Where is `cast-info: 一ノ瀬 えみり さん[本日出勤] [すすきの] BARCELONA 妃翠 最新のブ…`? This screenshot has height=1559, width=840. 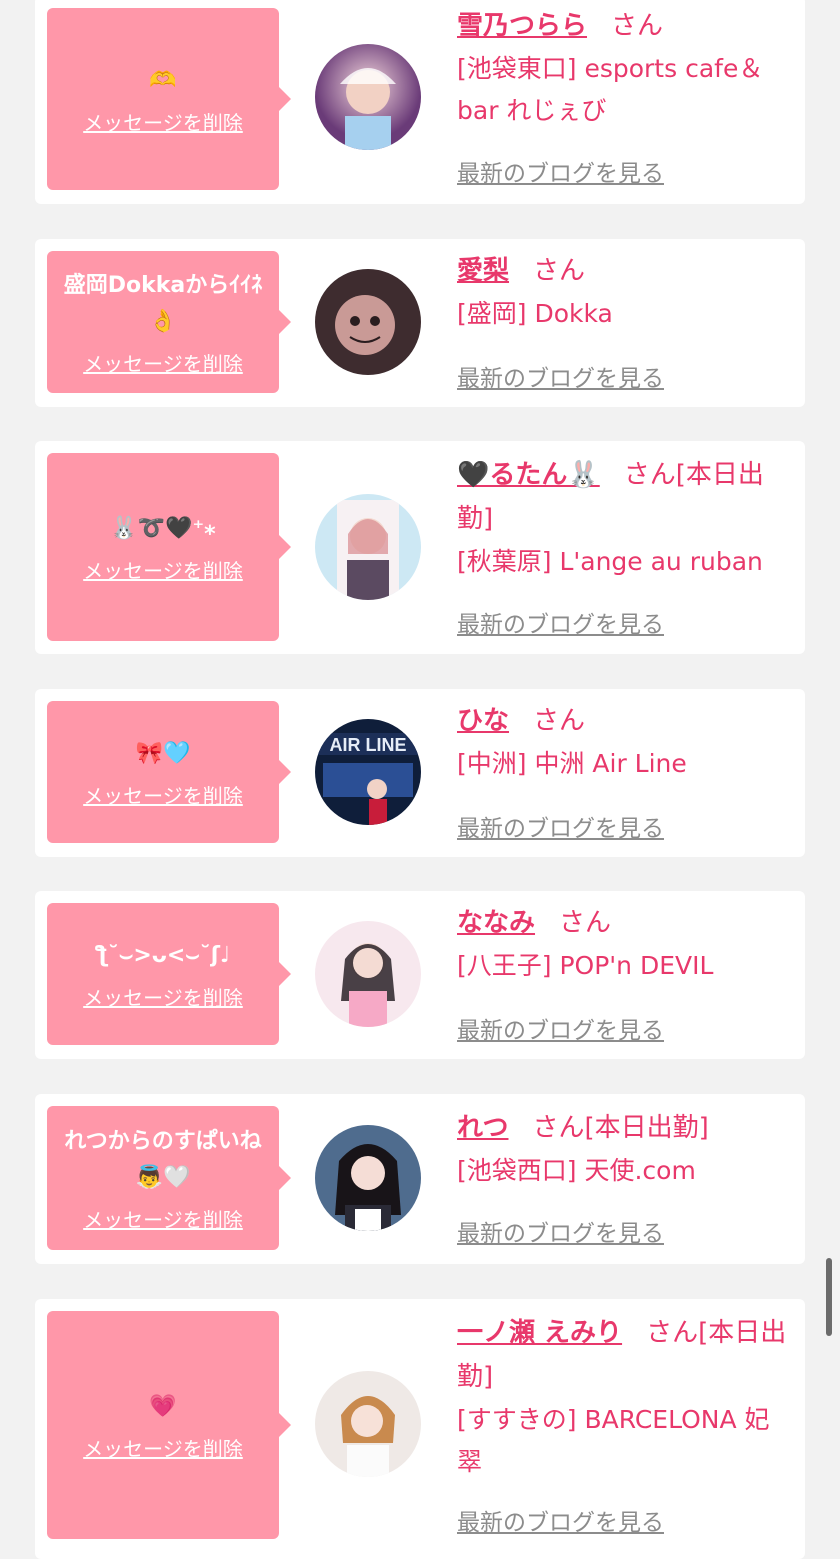 cast-info: 一ノ瀬 えみり さん[本日出勤] [すすきの] BARCELONA 妃翠 最新のブ… is located at coordinates (622, 1423).